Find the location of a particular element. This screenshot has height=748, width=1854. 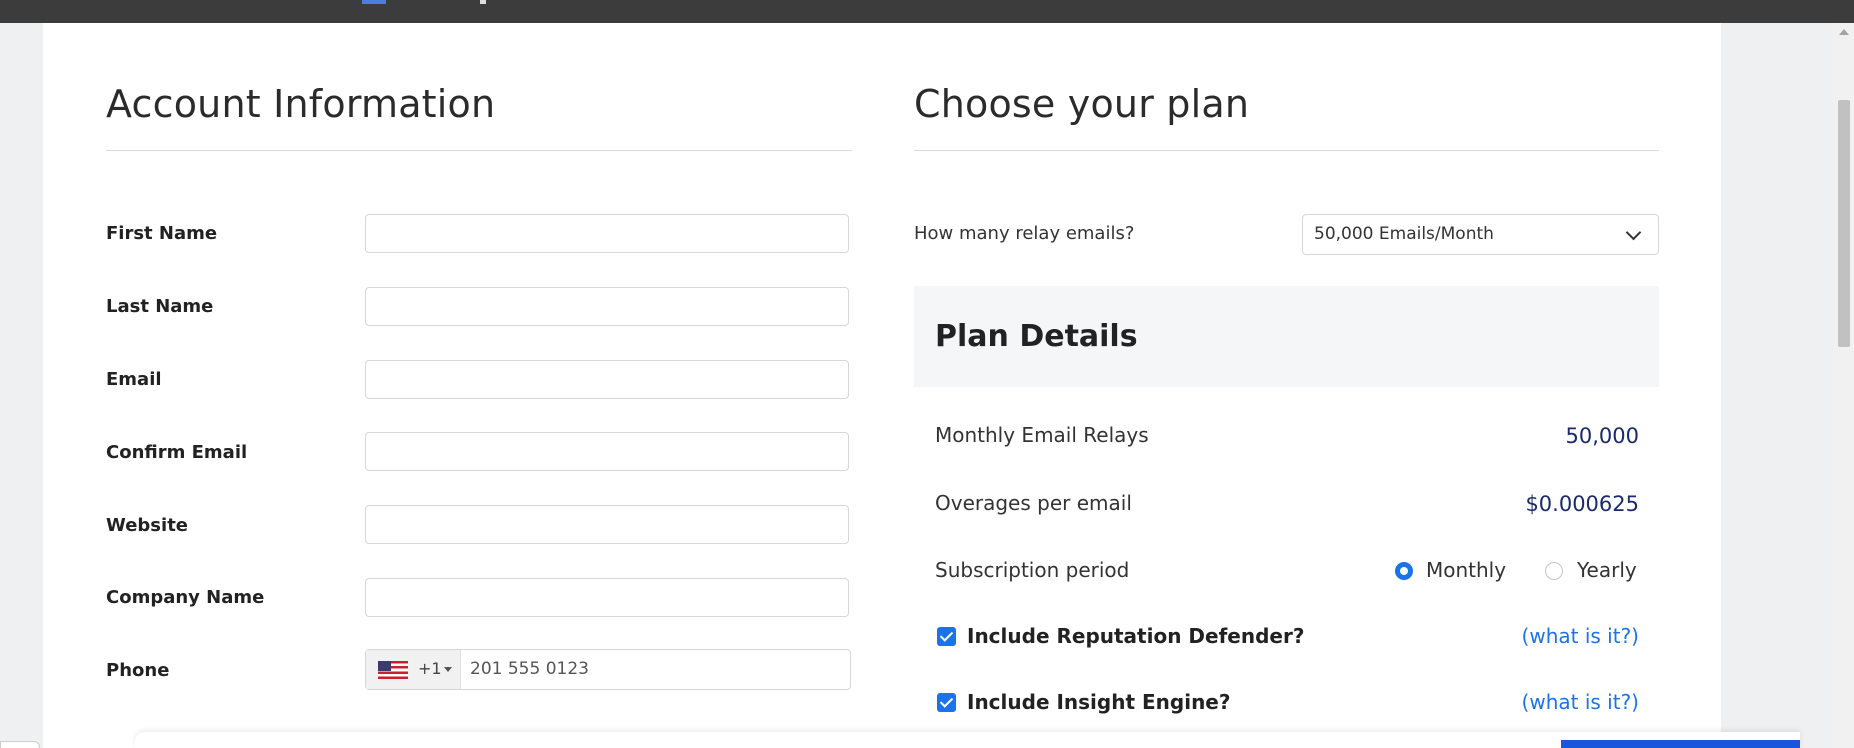

insight-engine-info-link: (what is it?) is located at coordinates (1580, 702).